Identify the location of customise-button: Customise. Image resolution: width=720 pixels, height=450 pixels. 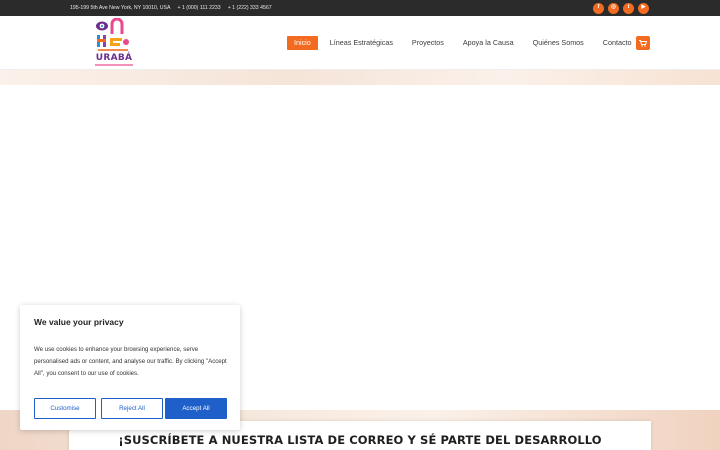
(65, 408).